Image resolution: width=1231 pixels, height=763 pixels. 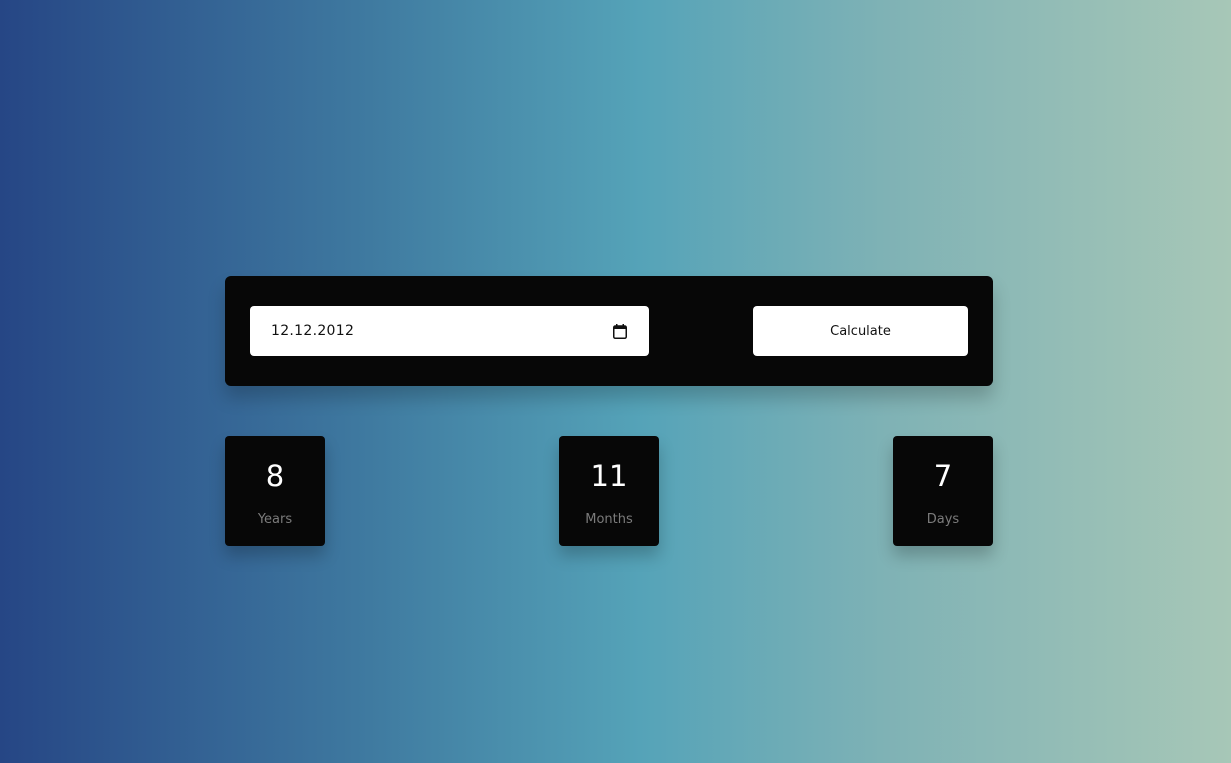 I want to click on months-label: Months, so click(x=609, y=519).